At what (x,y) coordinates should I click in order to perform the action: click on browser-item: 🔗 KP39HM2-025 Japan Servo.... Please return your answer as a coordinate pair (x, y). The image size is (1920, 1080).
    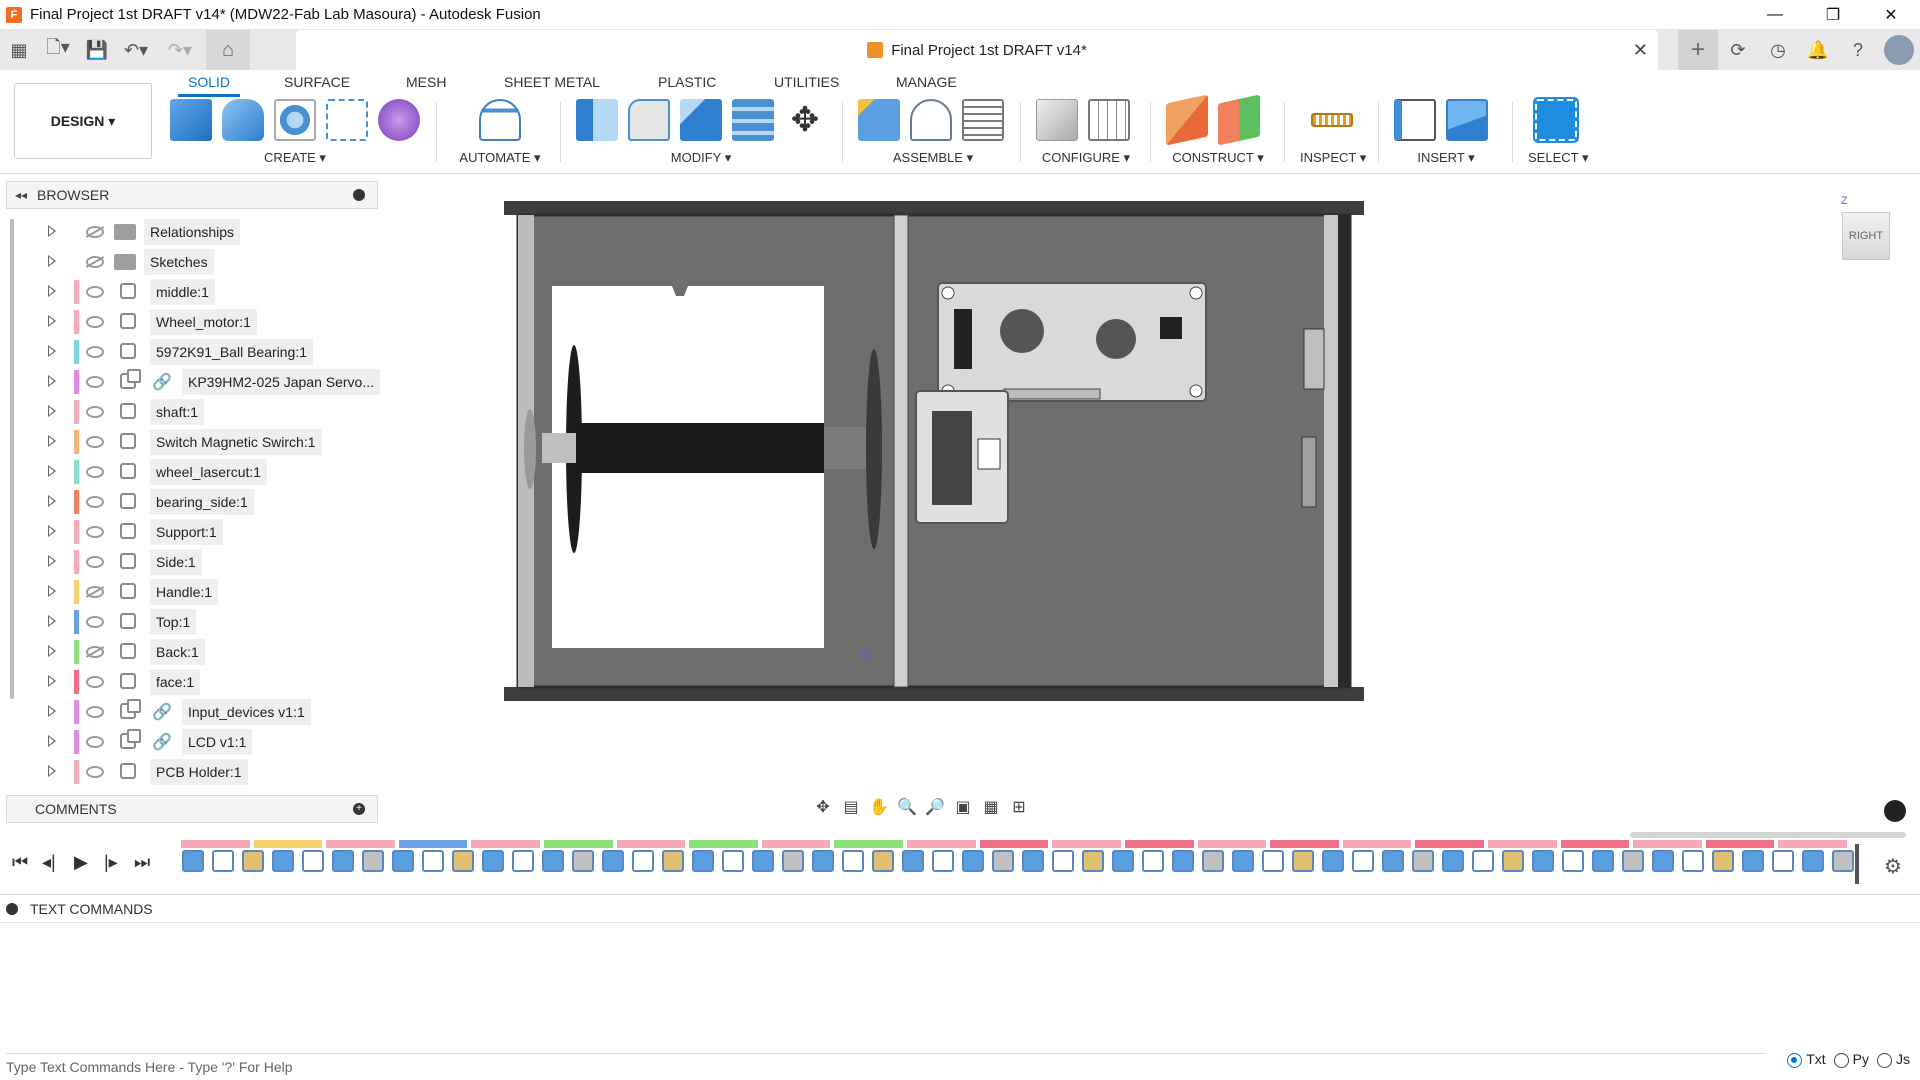
    Looking at the image, I should click on (193, 382).